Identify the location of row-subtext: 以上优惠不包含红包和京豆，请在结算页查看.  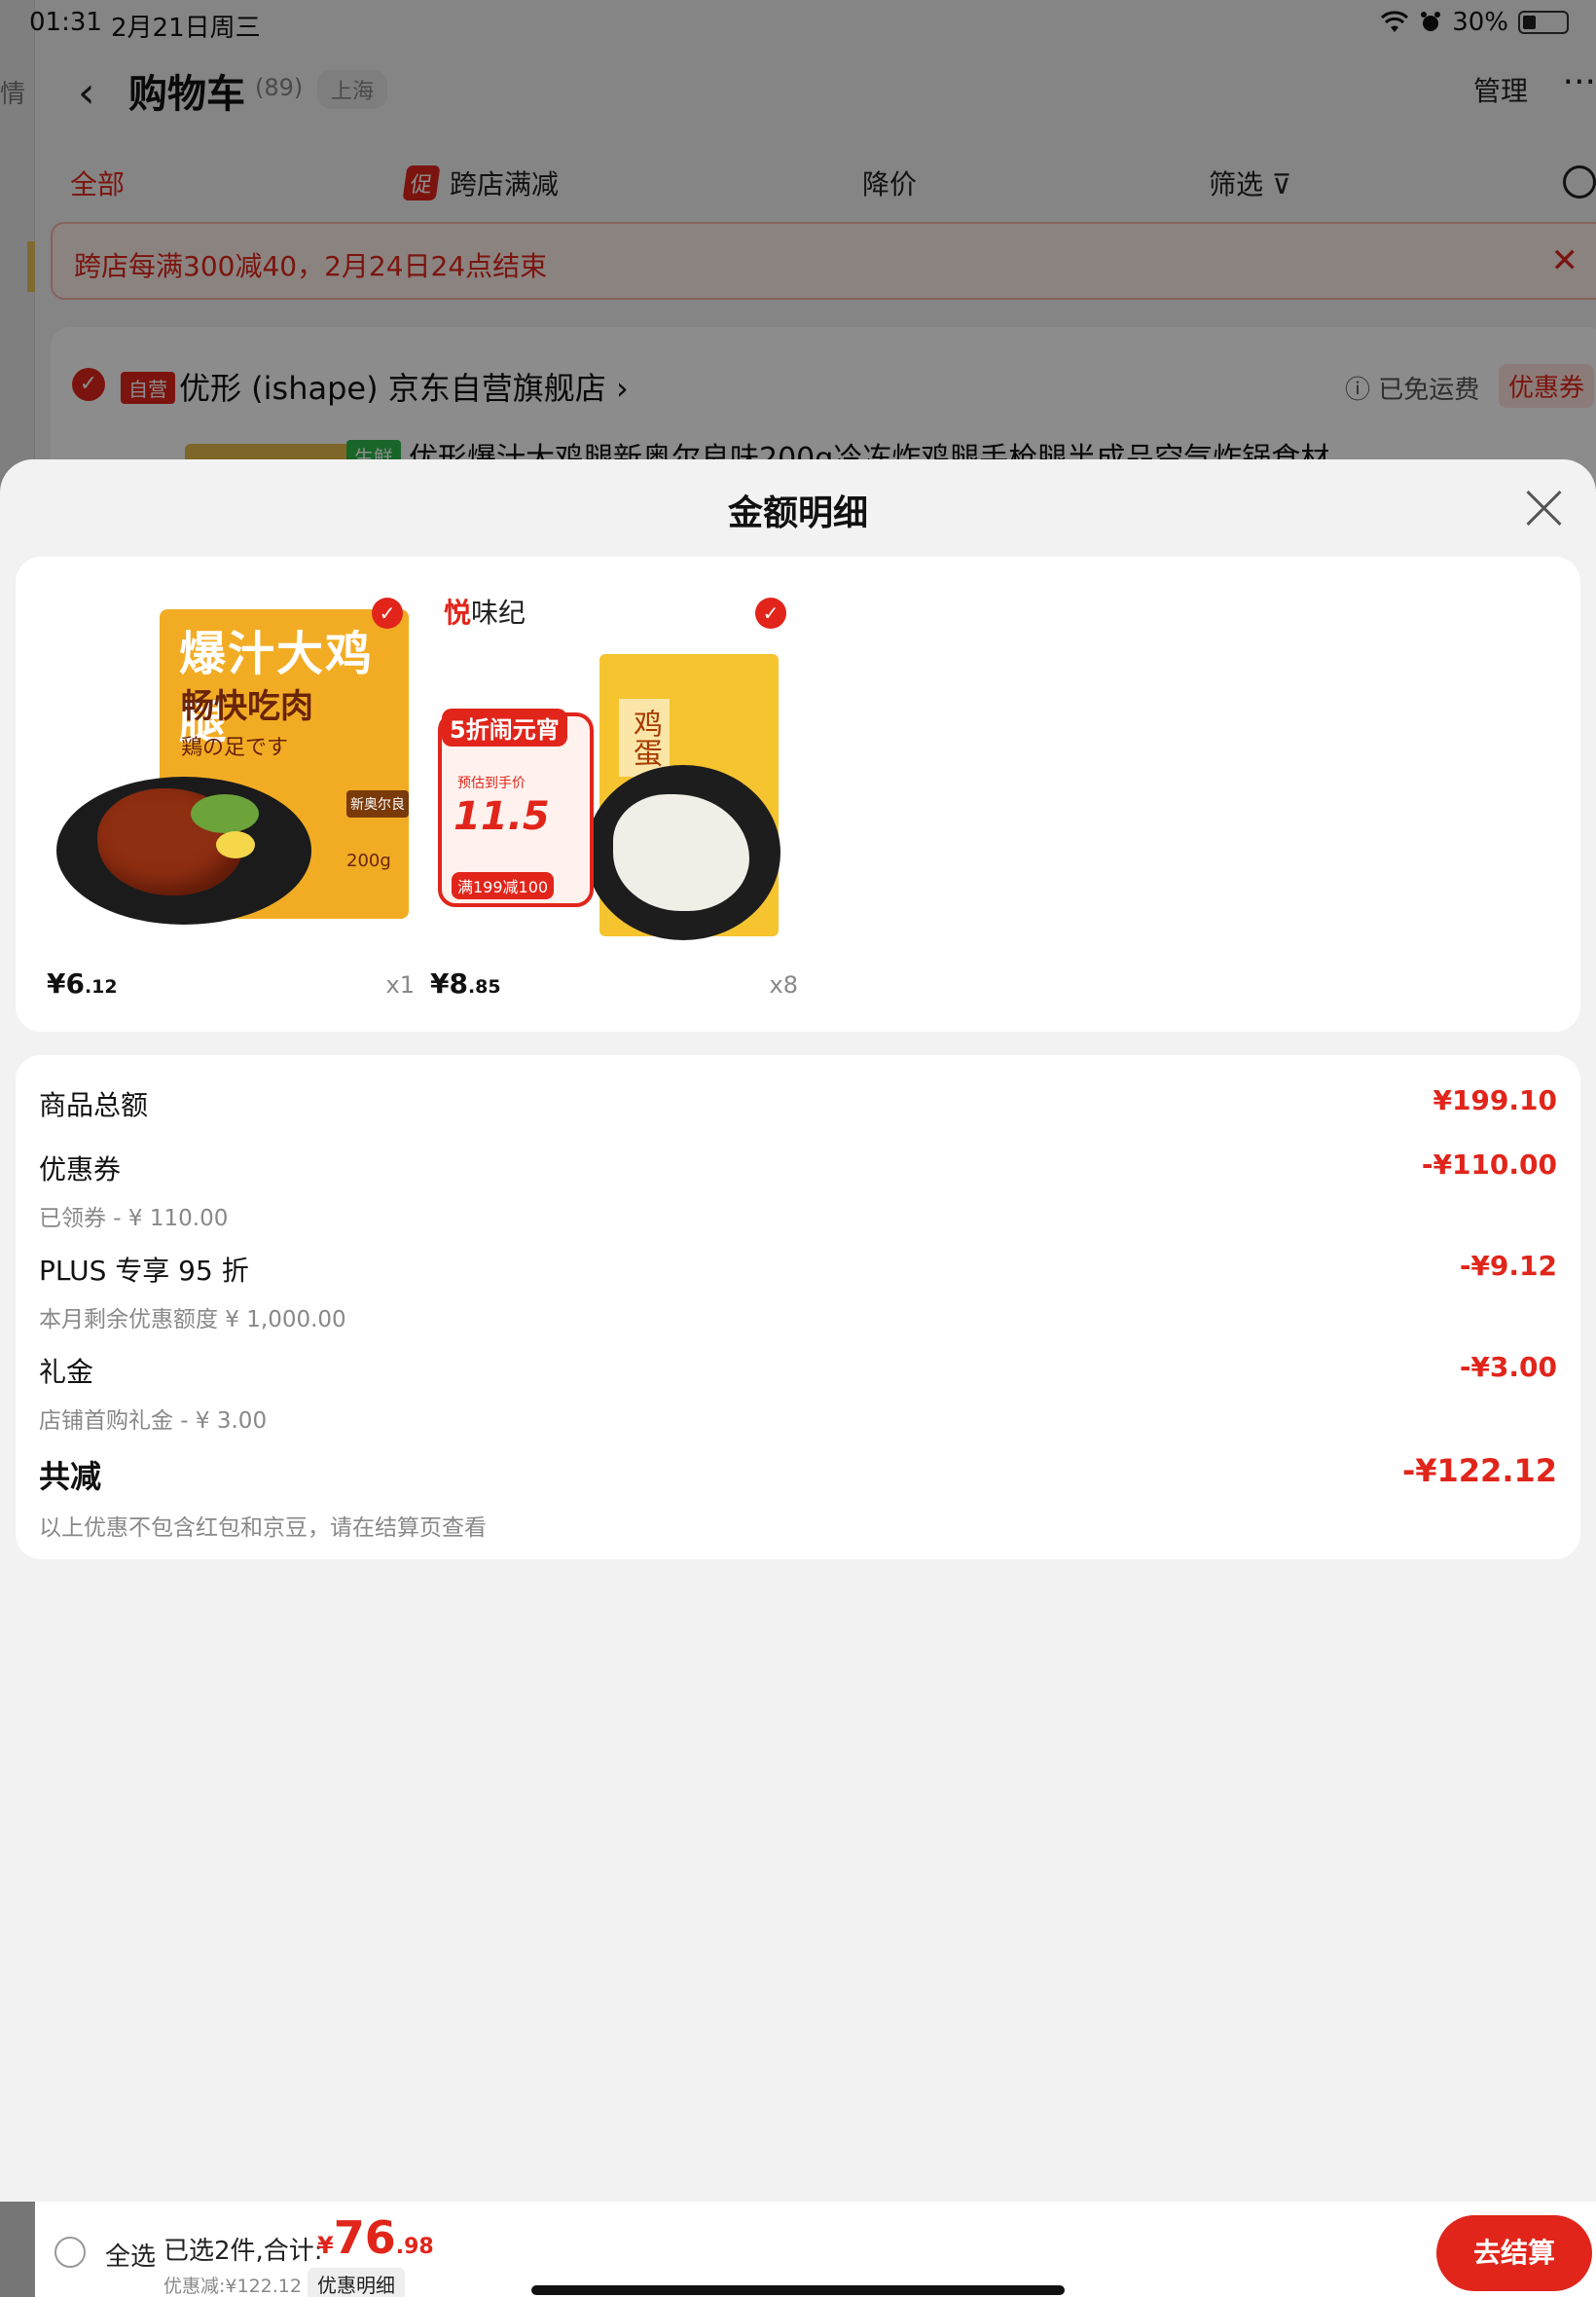
(263, 1528).